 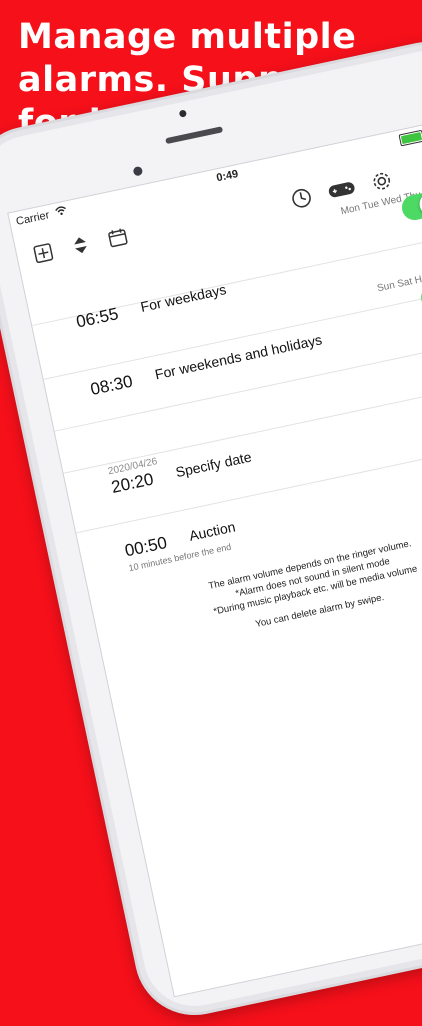 I want to click on alarm-days: Sun Sat Holidays, so click(x=399, y=281).